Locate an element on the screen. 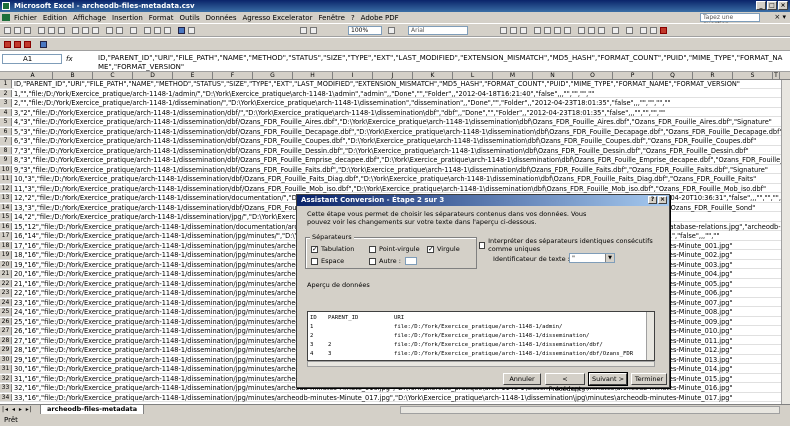 The height and width of the screenshot is (426, 790). row-header: 8 is located at coordinates (6, 150).